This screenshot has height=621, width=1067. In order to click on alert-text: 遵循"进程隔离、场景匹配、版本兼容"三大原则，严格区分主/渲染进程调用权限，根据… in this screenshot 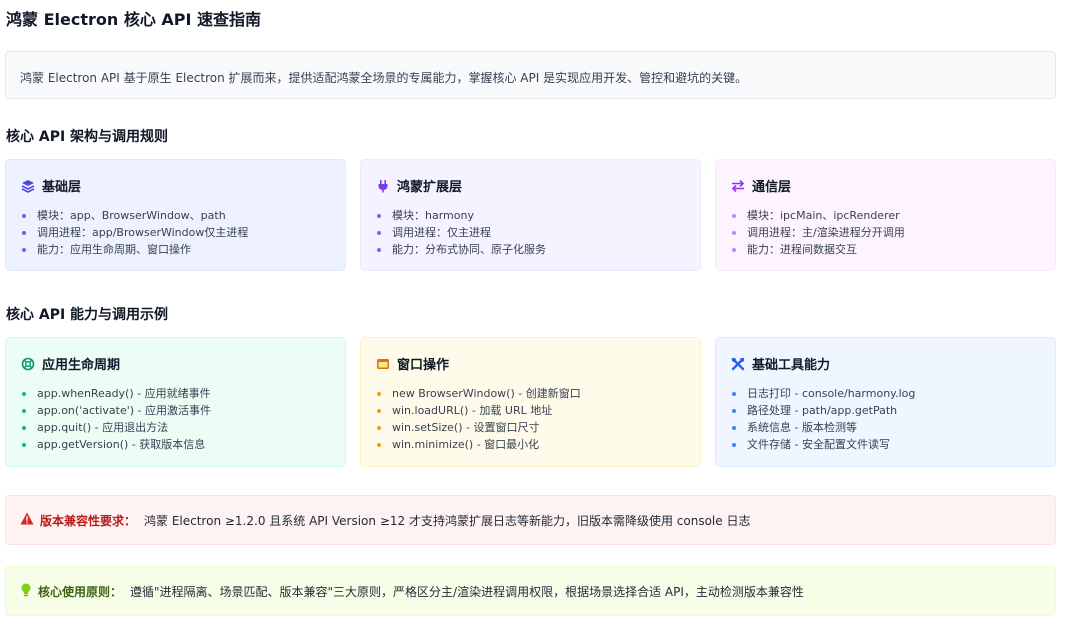, I will do `click(467, 591)`.